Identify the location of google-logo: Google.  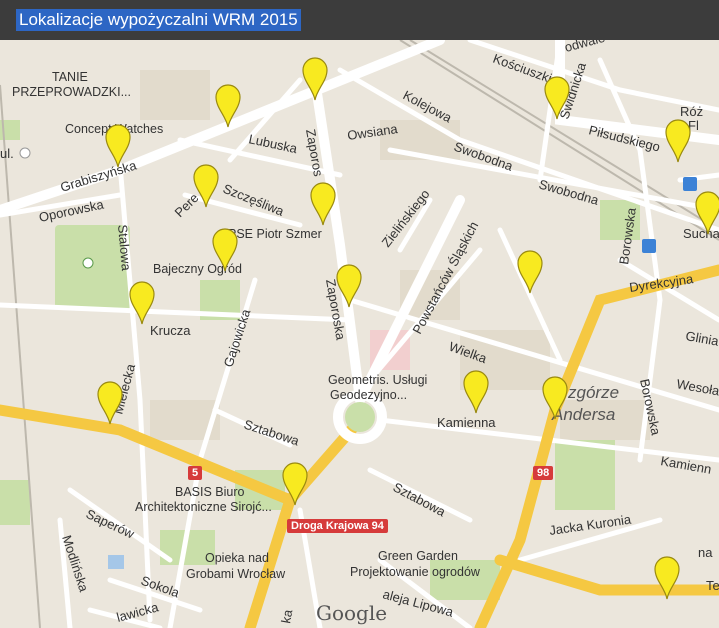
(352, 613).